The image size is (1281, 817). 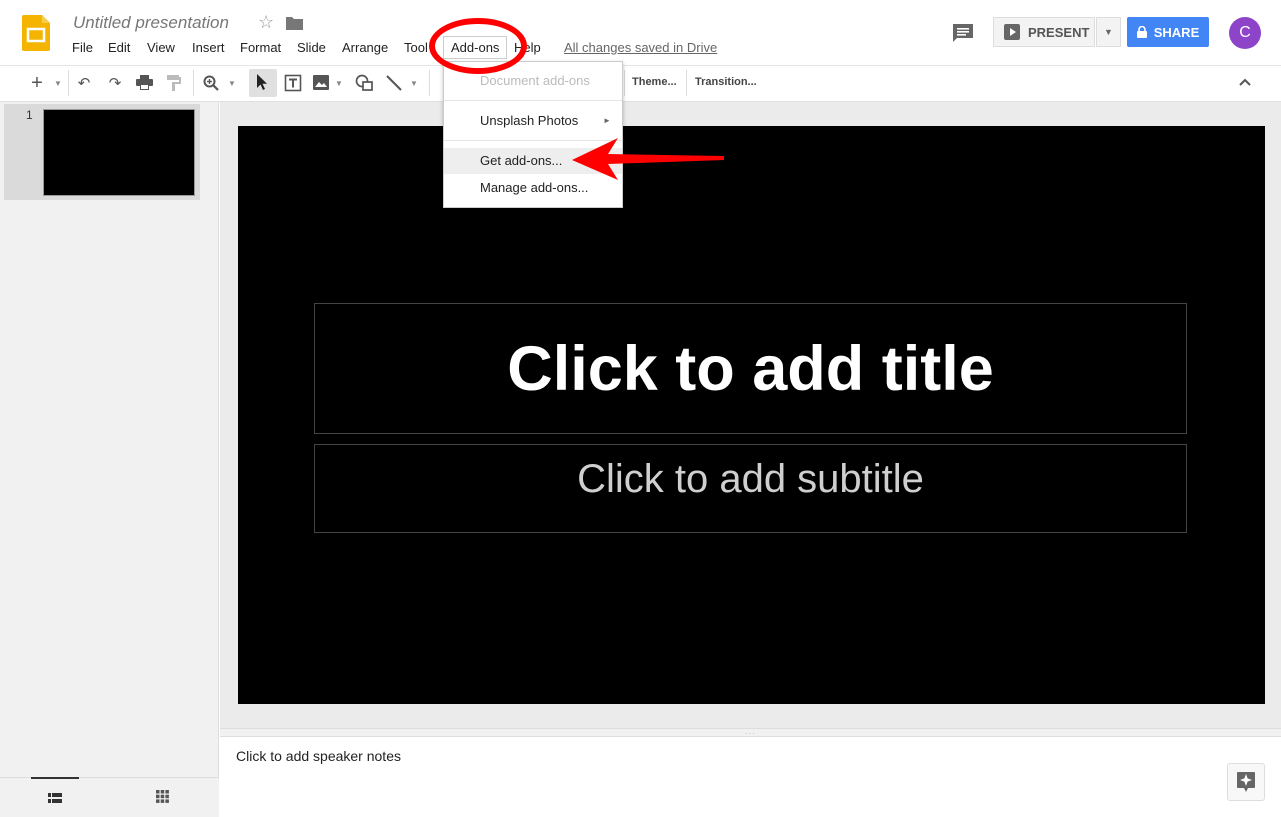 I want to click on new-slide-dropdown-icon: ▼, so click(x=58, y=83).